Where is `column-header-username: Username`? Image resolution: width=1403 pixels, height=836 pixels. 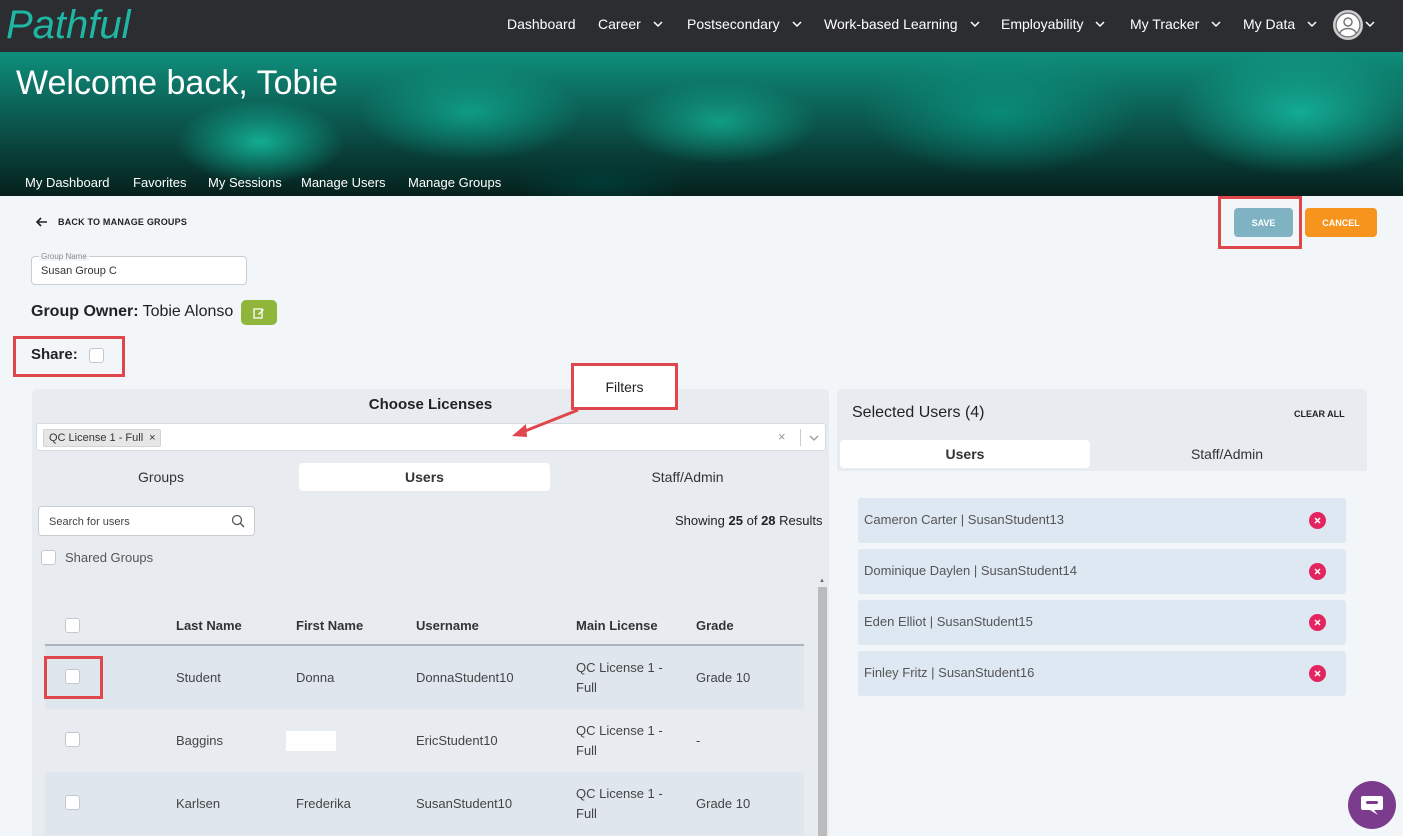 column-header-username: Username is located at coordinates (447, 625).